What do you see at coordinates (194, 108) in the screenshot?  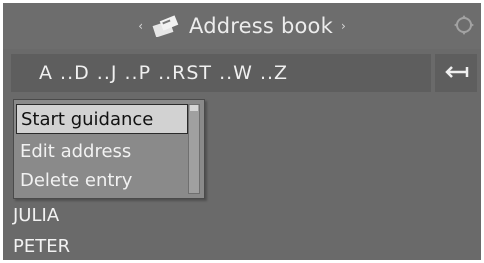 I see `scrollbar-thumb` at bounding box center [194, 108].